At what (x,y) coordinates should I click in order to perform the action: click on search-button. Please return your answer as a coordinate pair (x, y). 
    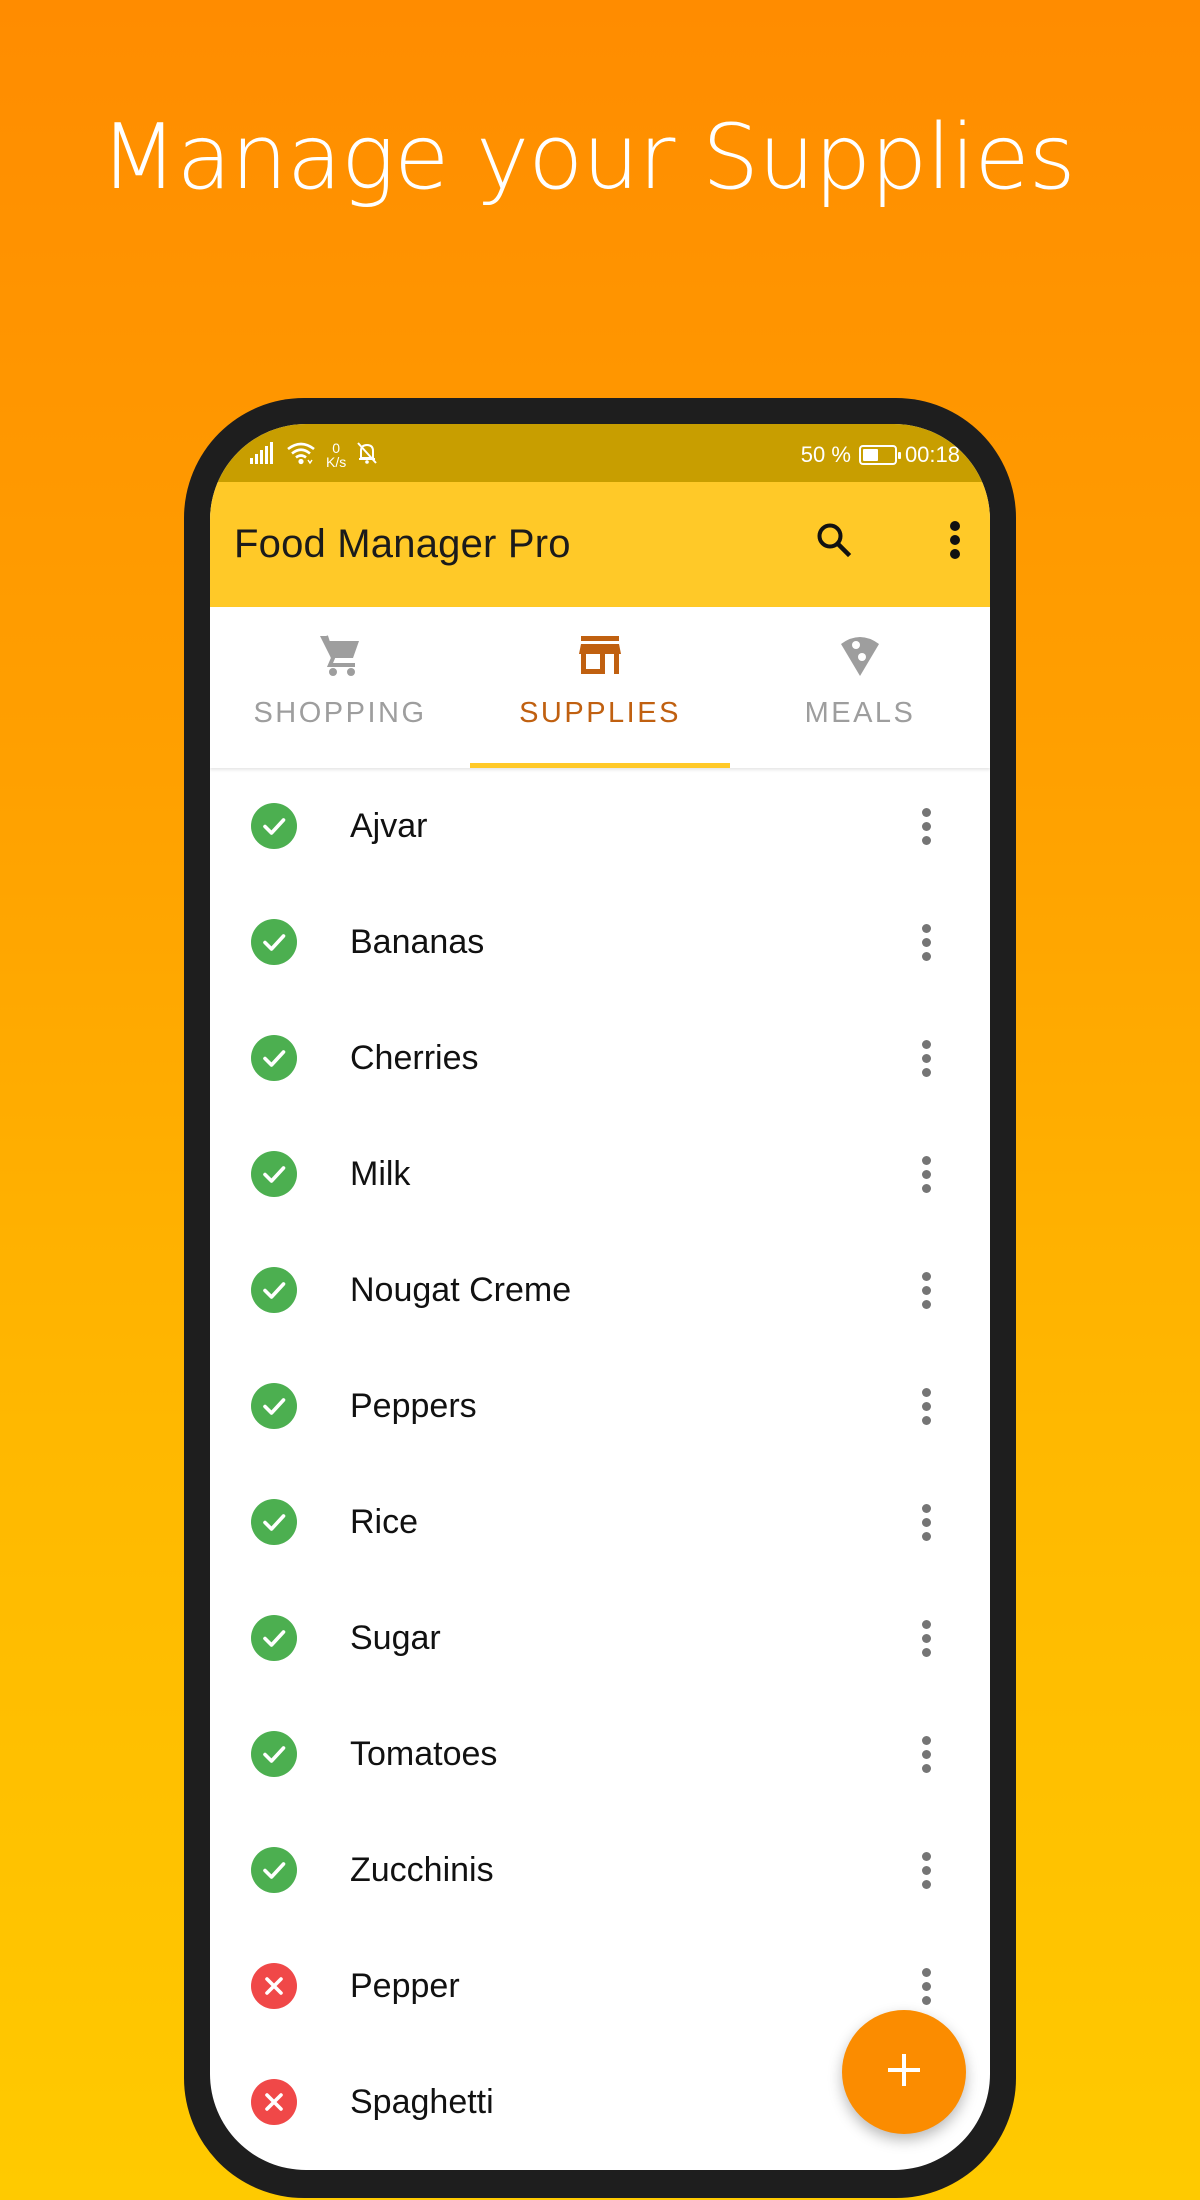
    Looking at the image, I should click on (834, 542).